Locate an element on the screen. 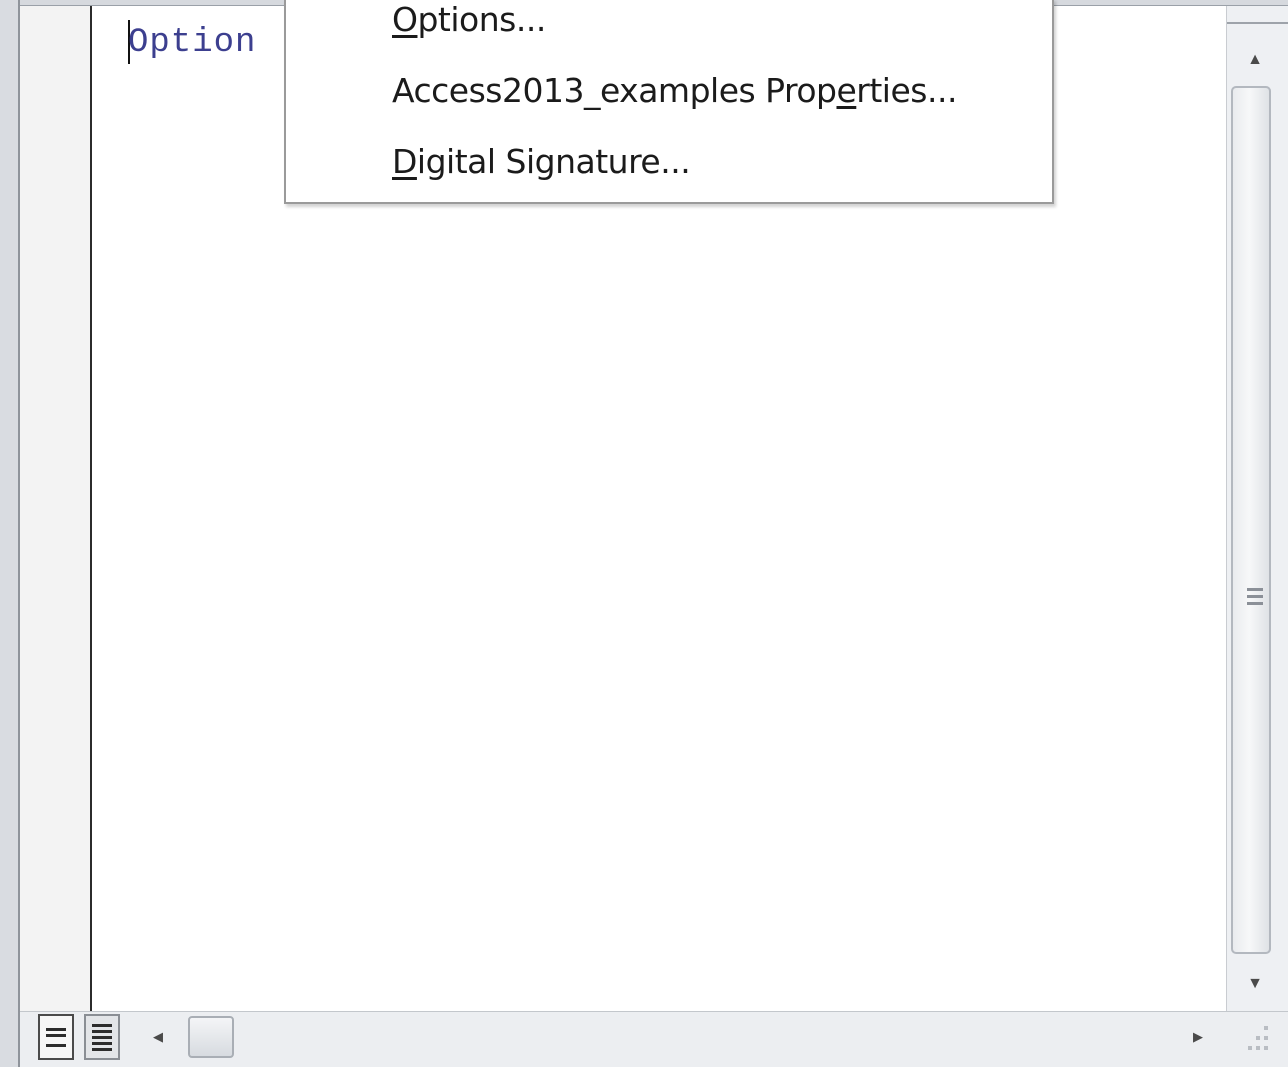  menu-item-label: Access2013_examples Prop is located at coordinates (614, 90).